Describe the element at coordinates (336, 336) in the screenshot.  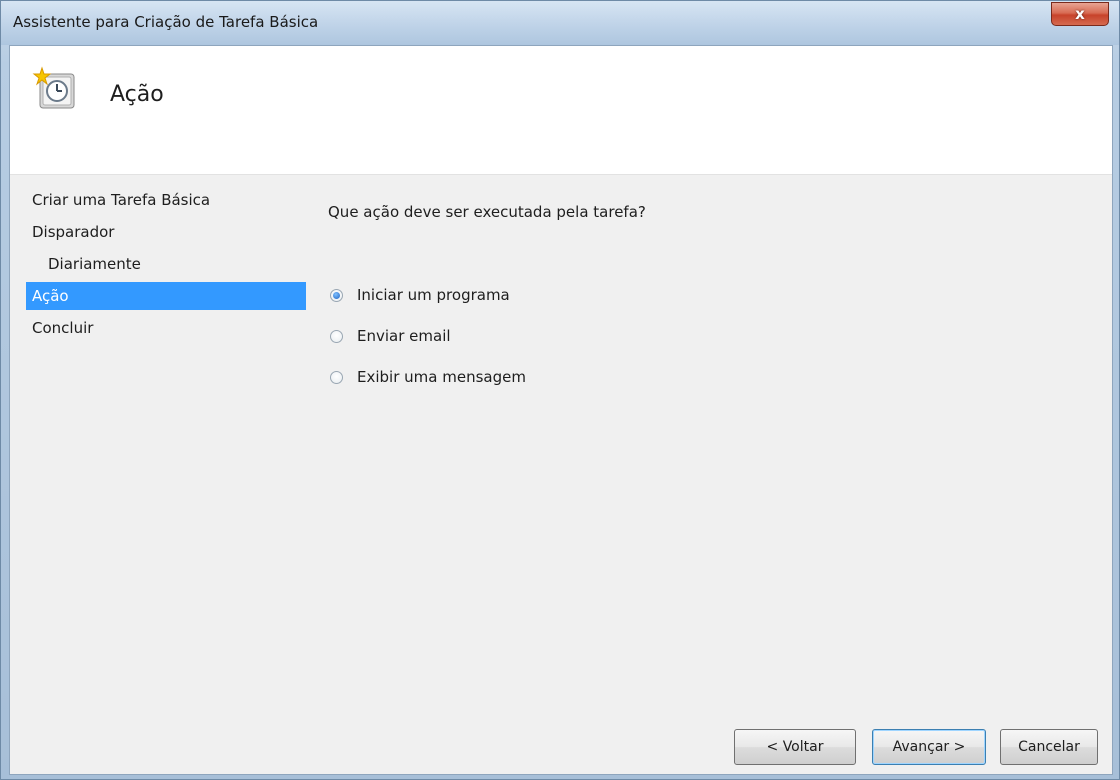
I see `radio-enviar-email` at that location.